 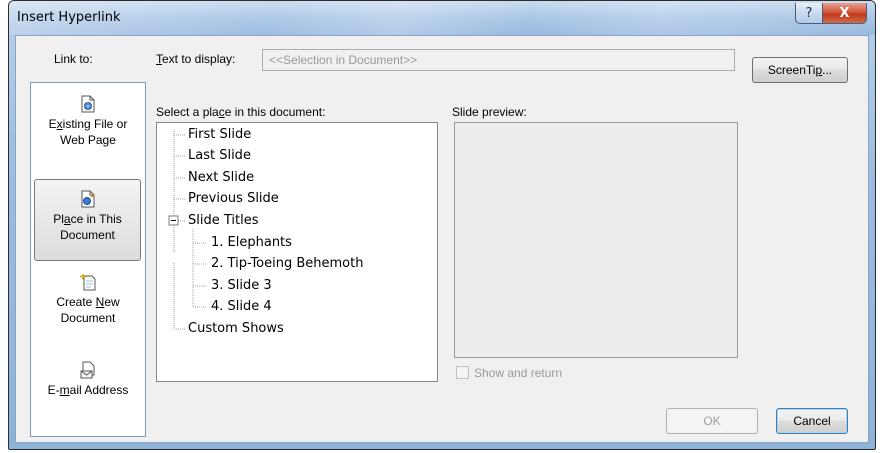 I want to click on tree-item-last-slide: Last Slide, so click(x=219, y=156).